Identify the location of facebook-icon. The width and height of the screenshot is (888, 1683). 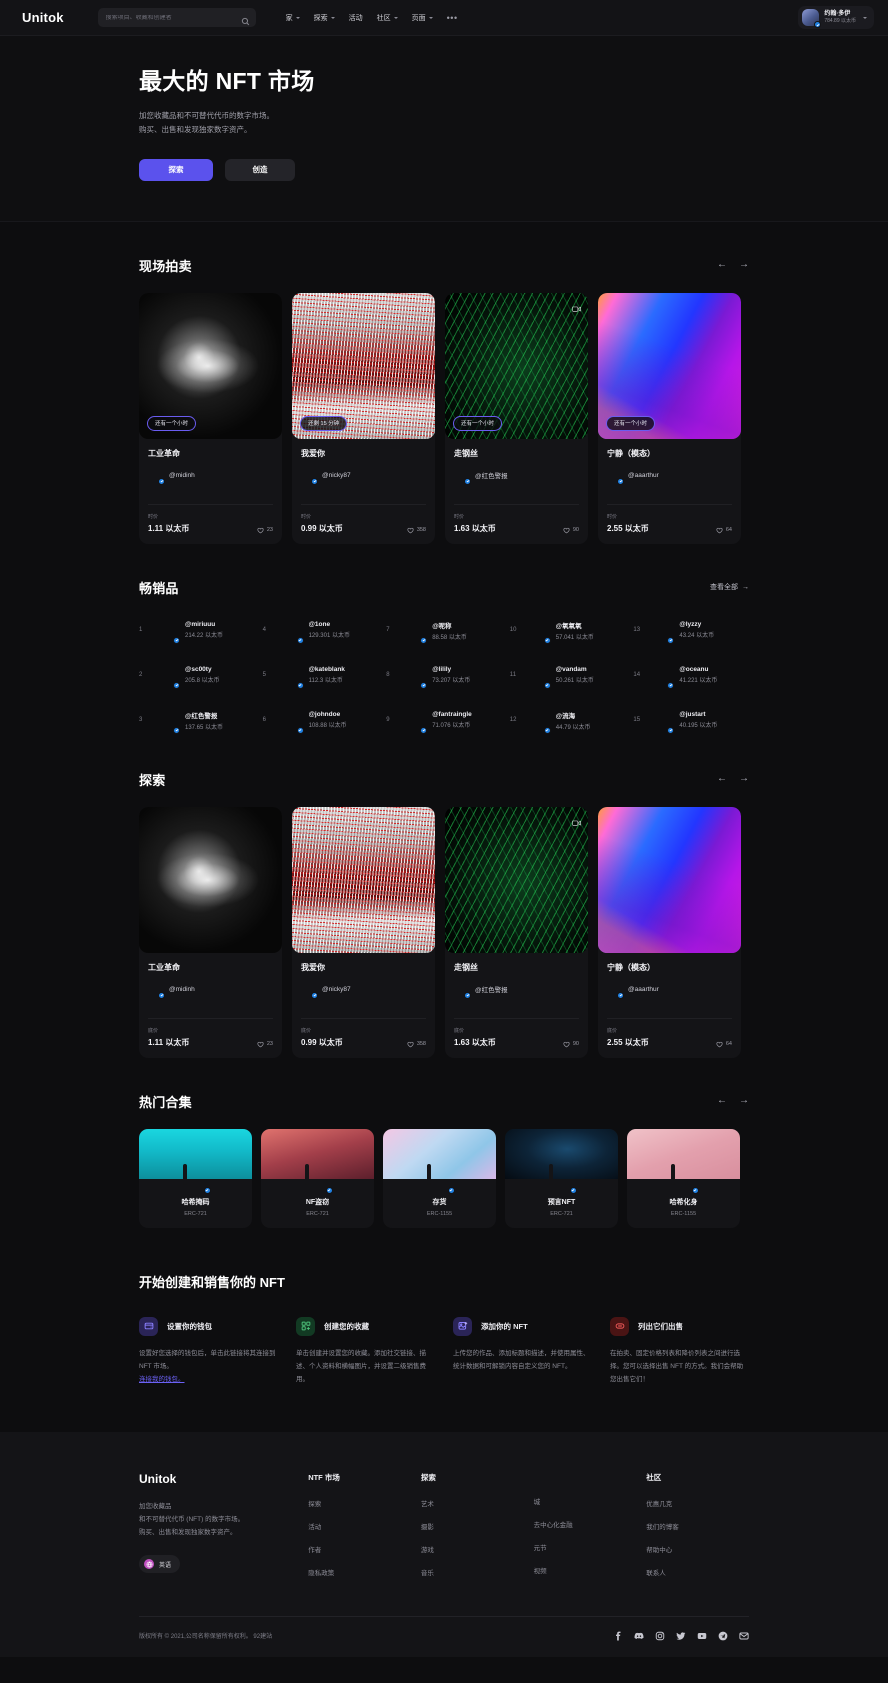
(618, 1636).